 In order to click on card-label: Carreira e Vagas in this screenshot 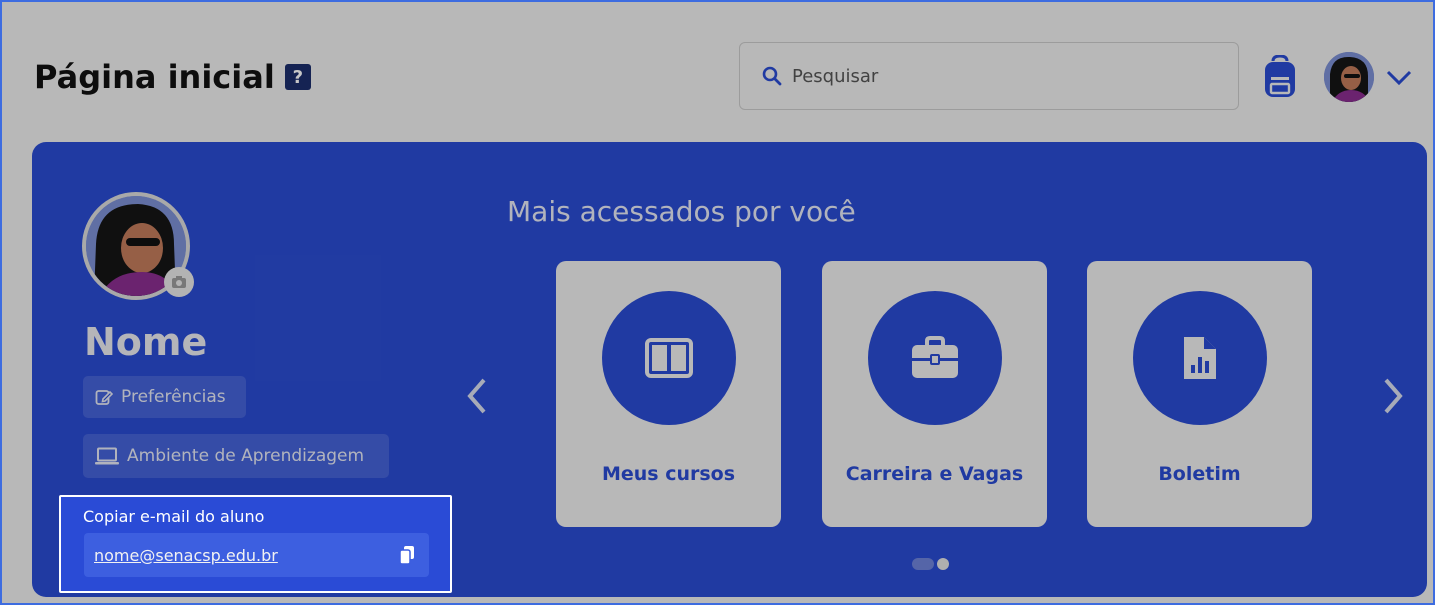, I will do `click(934, 474)`.